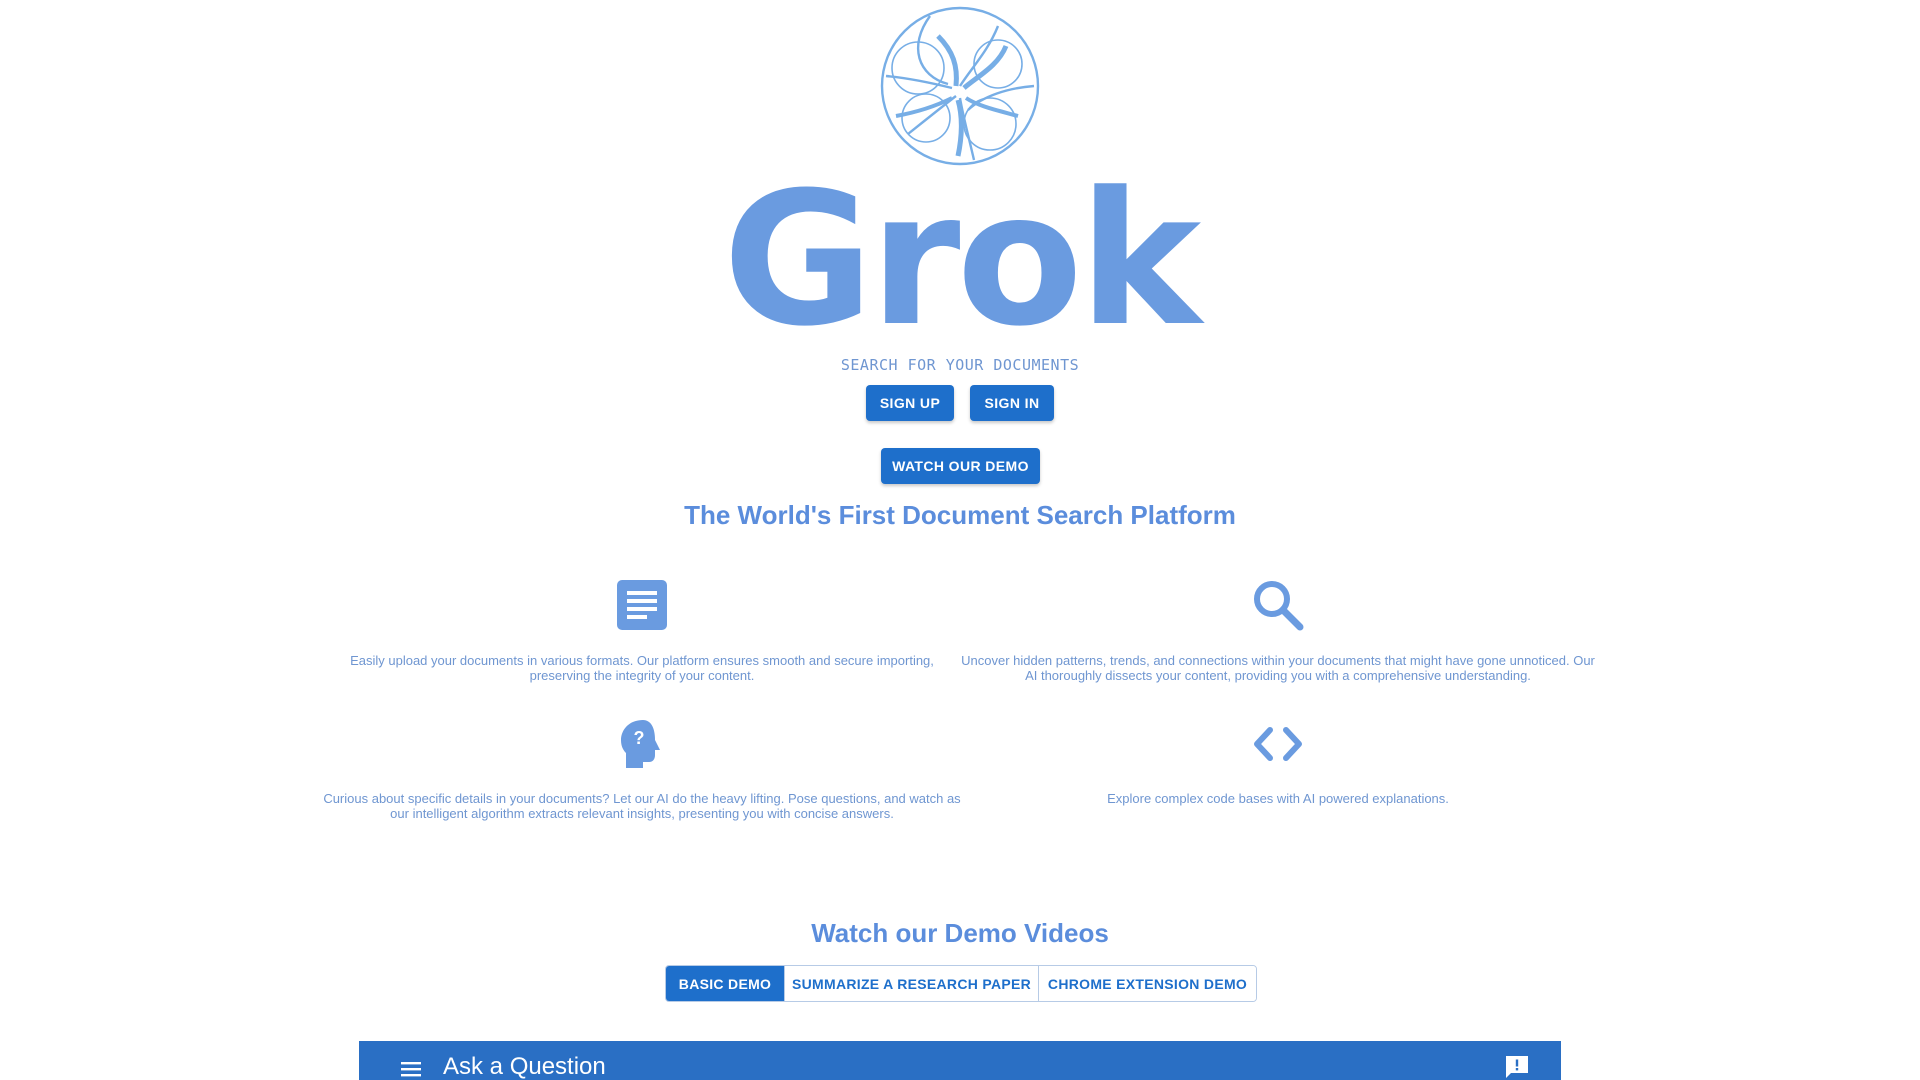 The image size is (1920, 1080). What do you see at coordinates (725, 983) in the screenshot?
I see `tab-basic-demo: BASIC DEMO` at bounding box center [725, 983].